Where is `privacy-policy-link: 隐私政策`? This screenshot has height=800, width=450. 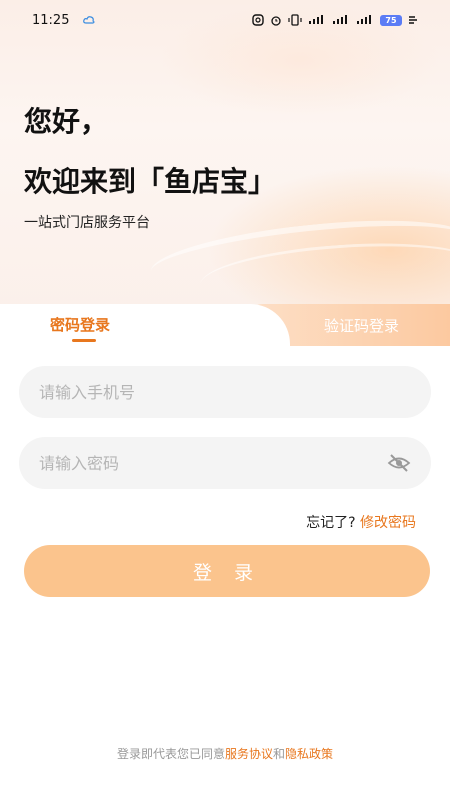 privacy-policy-link: 隐私政策 is located at coordinates (309, 754).